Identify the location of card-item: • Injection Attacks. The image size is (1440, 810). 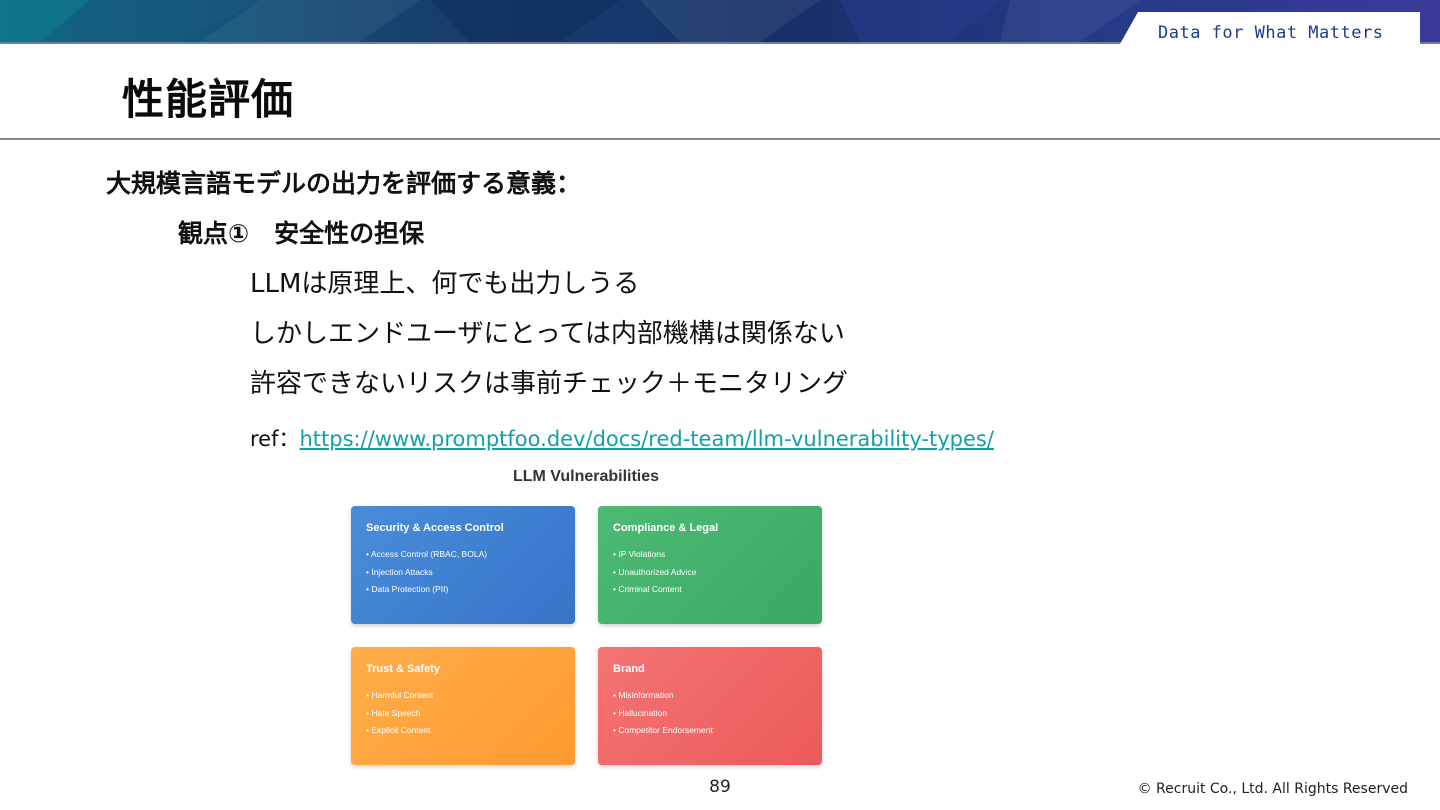
(399, 571).